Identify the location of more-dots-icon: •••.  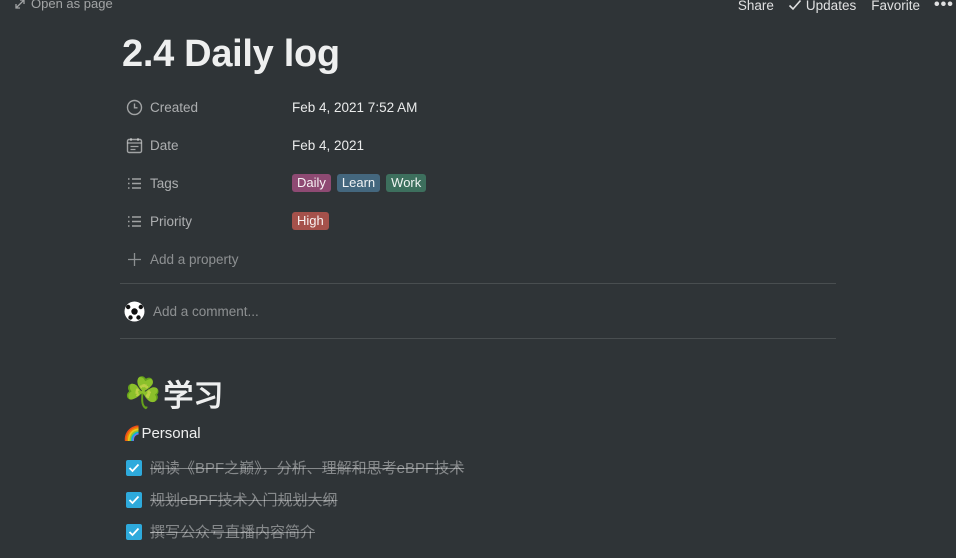
(944, 6).